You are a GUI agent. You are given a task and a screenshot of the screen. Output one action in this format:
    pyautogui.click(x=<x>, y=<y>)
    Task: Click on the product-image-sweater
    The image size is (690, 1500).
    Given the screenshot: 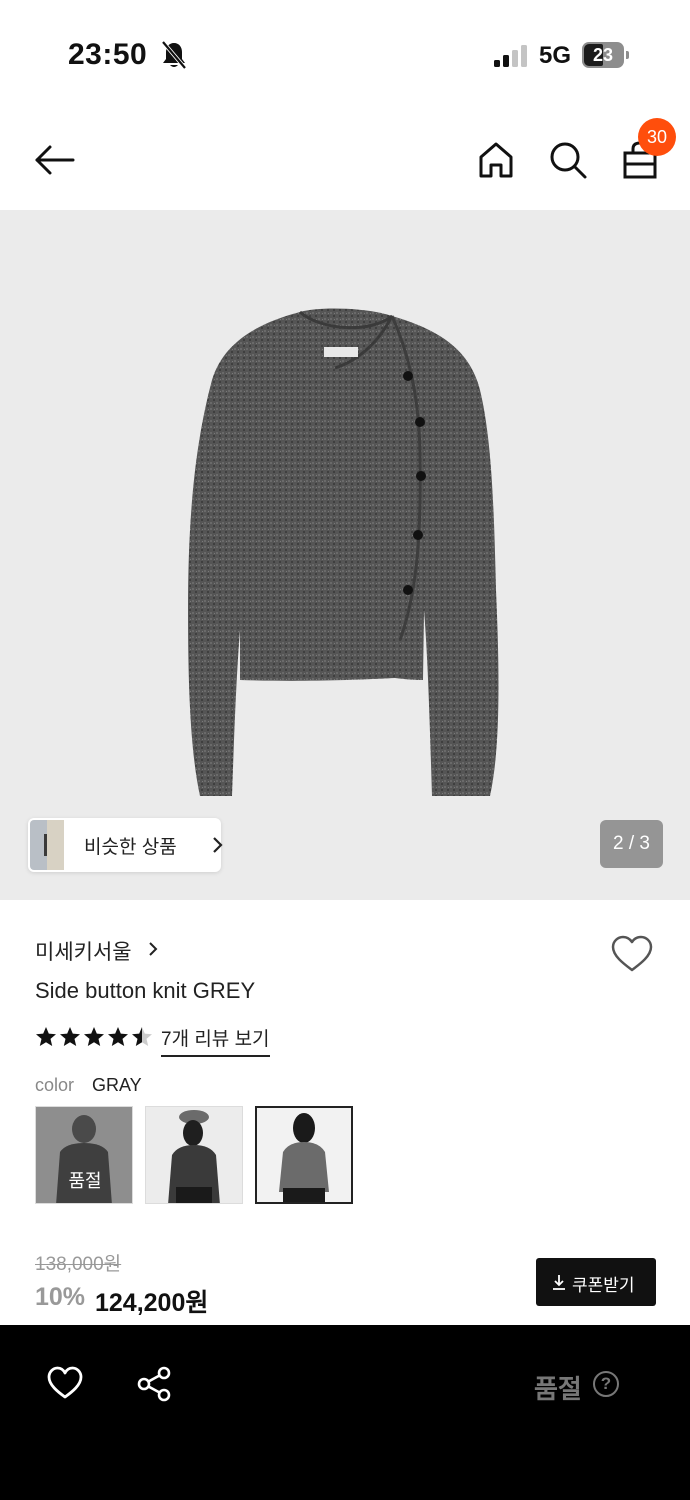 What is the action you would take?
    pyautogui.click(x=343, y=552)
    